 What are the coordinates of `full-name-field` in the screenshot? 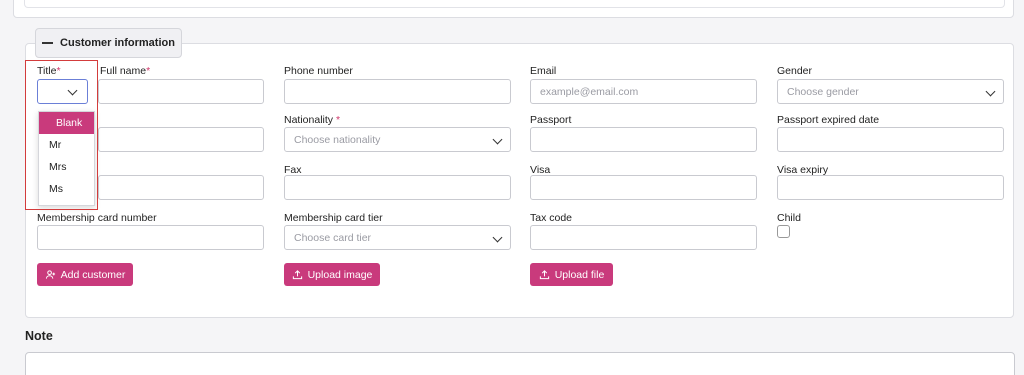 It's located at (181, 91).